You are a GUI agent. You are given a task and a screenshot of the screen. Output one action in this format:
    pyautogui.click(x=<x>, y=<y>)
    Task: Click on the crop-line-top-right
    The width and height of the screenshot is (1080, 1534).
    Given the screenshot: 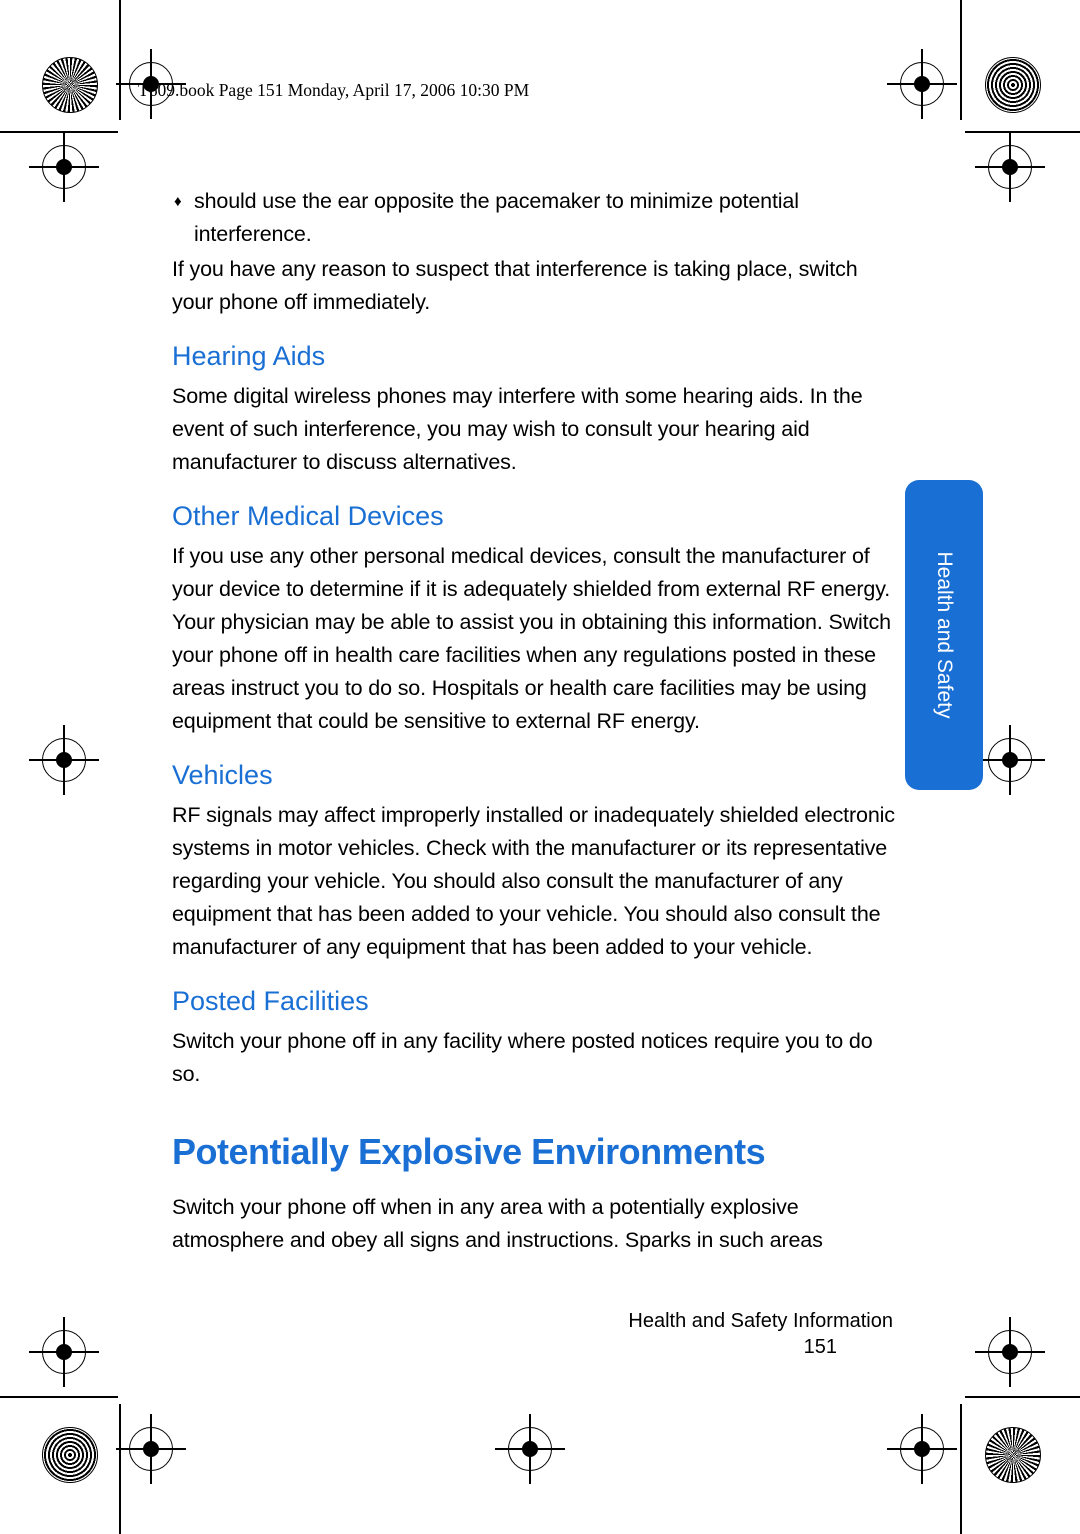 What is the action you would take?
    pyautogui.click(x=1022, y=132)
    